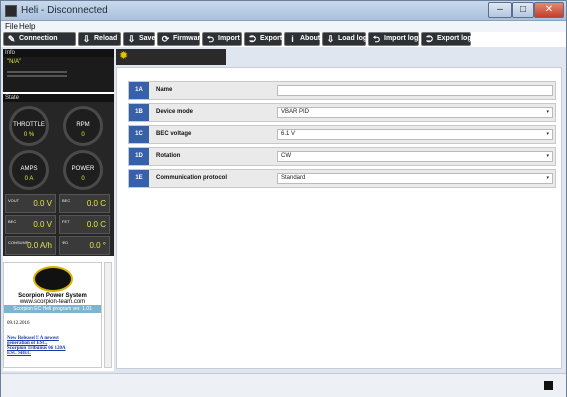 The image size is (567, 397). I want to click on gauge-label: POWER, so click(83, 169).